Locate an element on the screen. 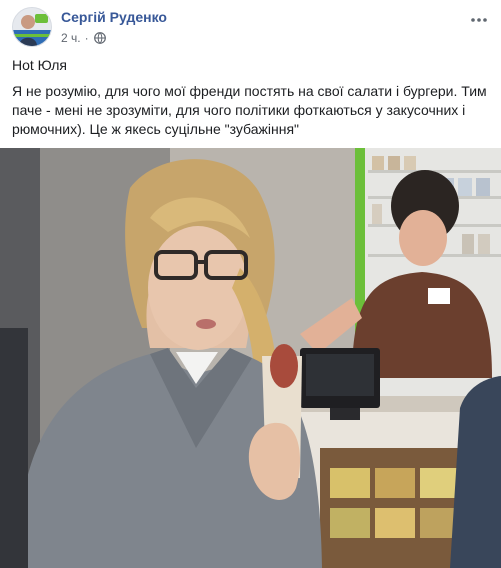 The image size is (501, 568). post-header: Сергій Руденко 2 ч. · is located at coordinates (250, 26).